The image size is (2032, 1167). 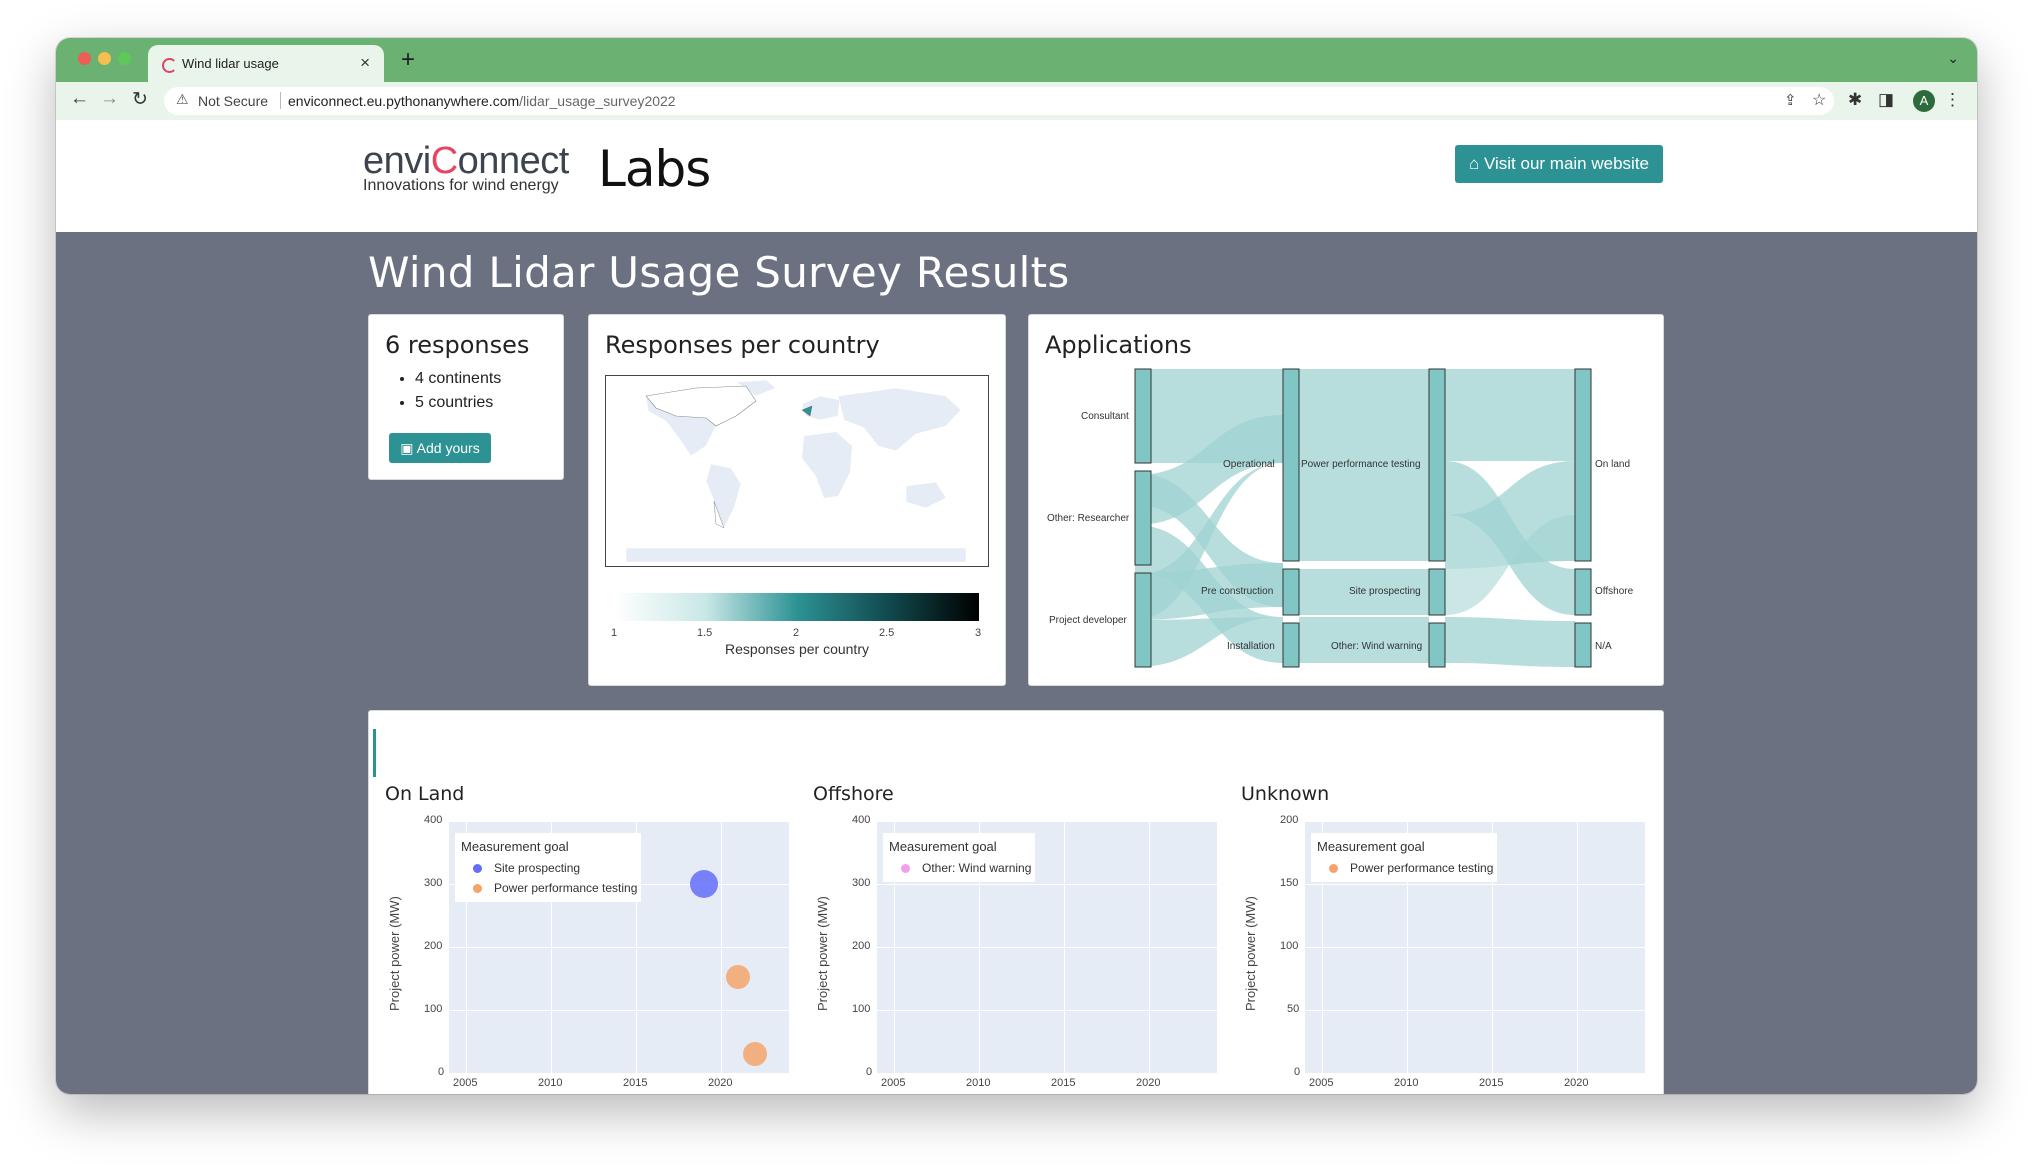 I want to click on visit-main-website-button: ⌂ Visit our main website, so click(x=1559, y=164).